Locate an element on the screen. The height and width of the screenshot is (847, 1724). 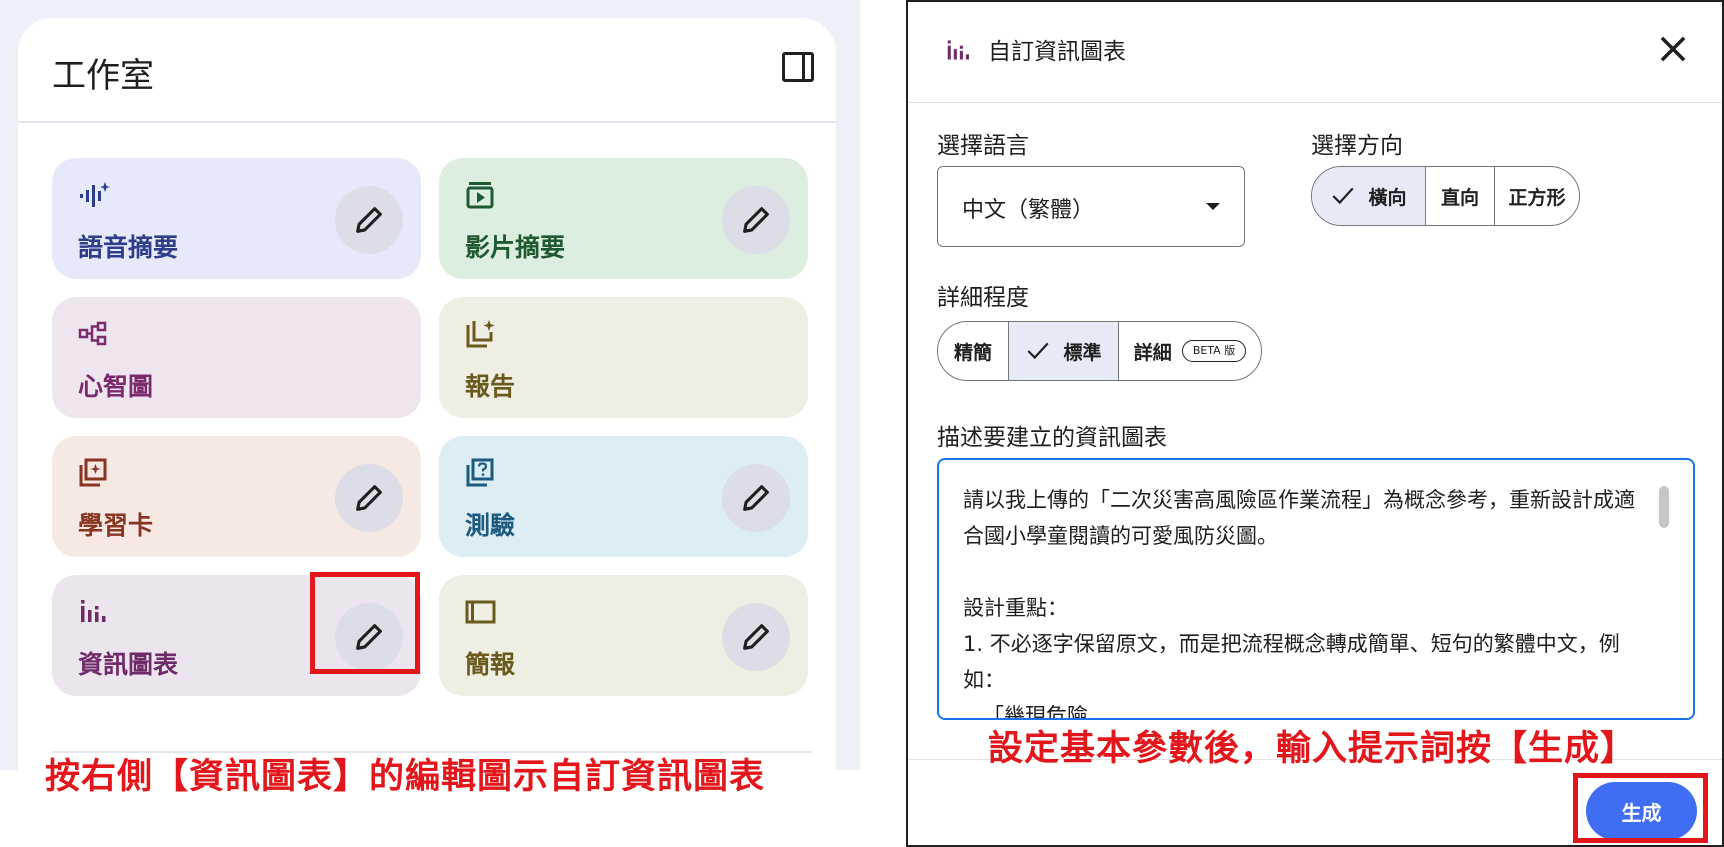
report-icon is located at coordinates (480, 334).